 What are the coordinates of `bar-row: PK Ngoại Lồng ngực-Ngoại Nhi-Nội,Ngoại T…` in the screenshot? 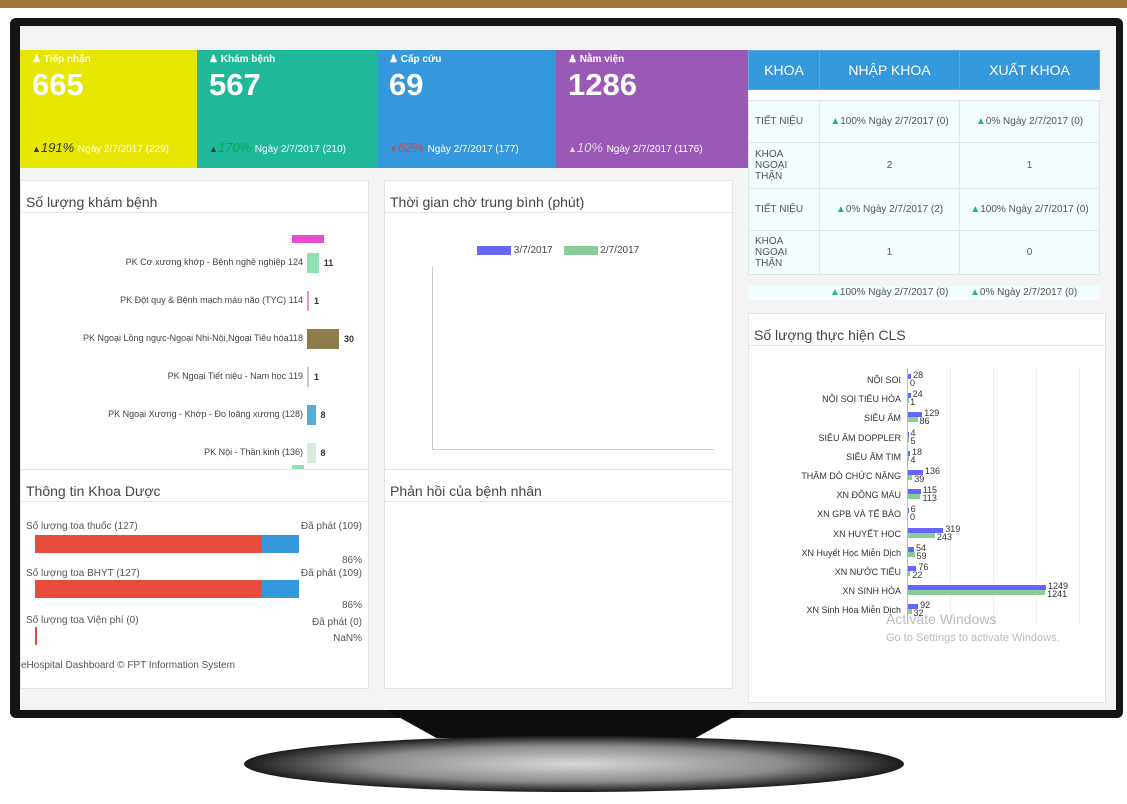 It's located at (191, 339).